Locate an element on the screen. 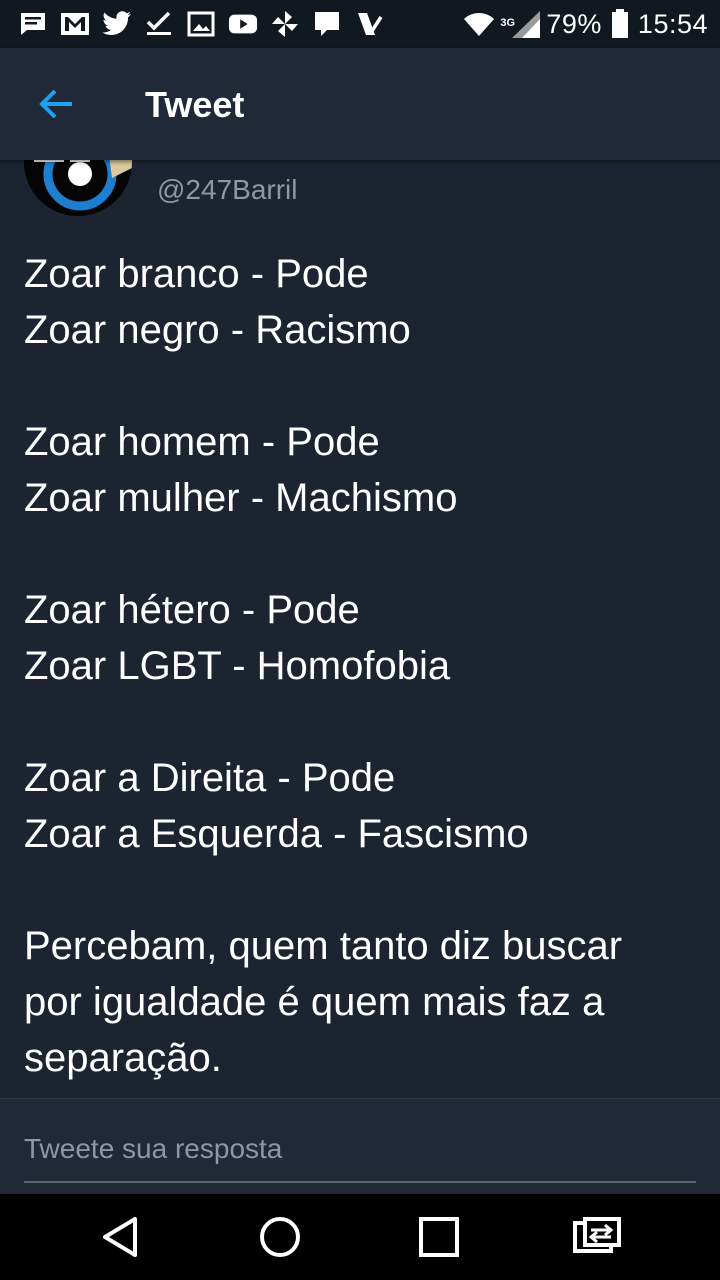  tweet-line: Zoar homem - Pode is located at coordinates (202, 442).